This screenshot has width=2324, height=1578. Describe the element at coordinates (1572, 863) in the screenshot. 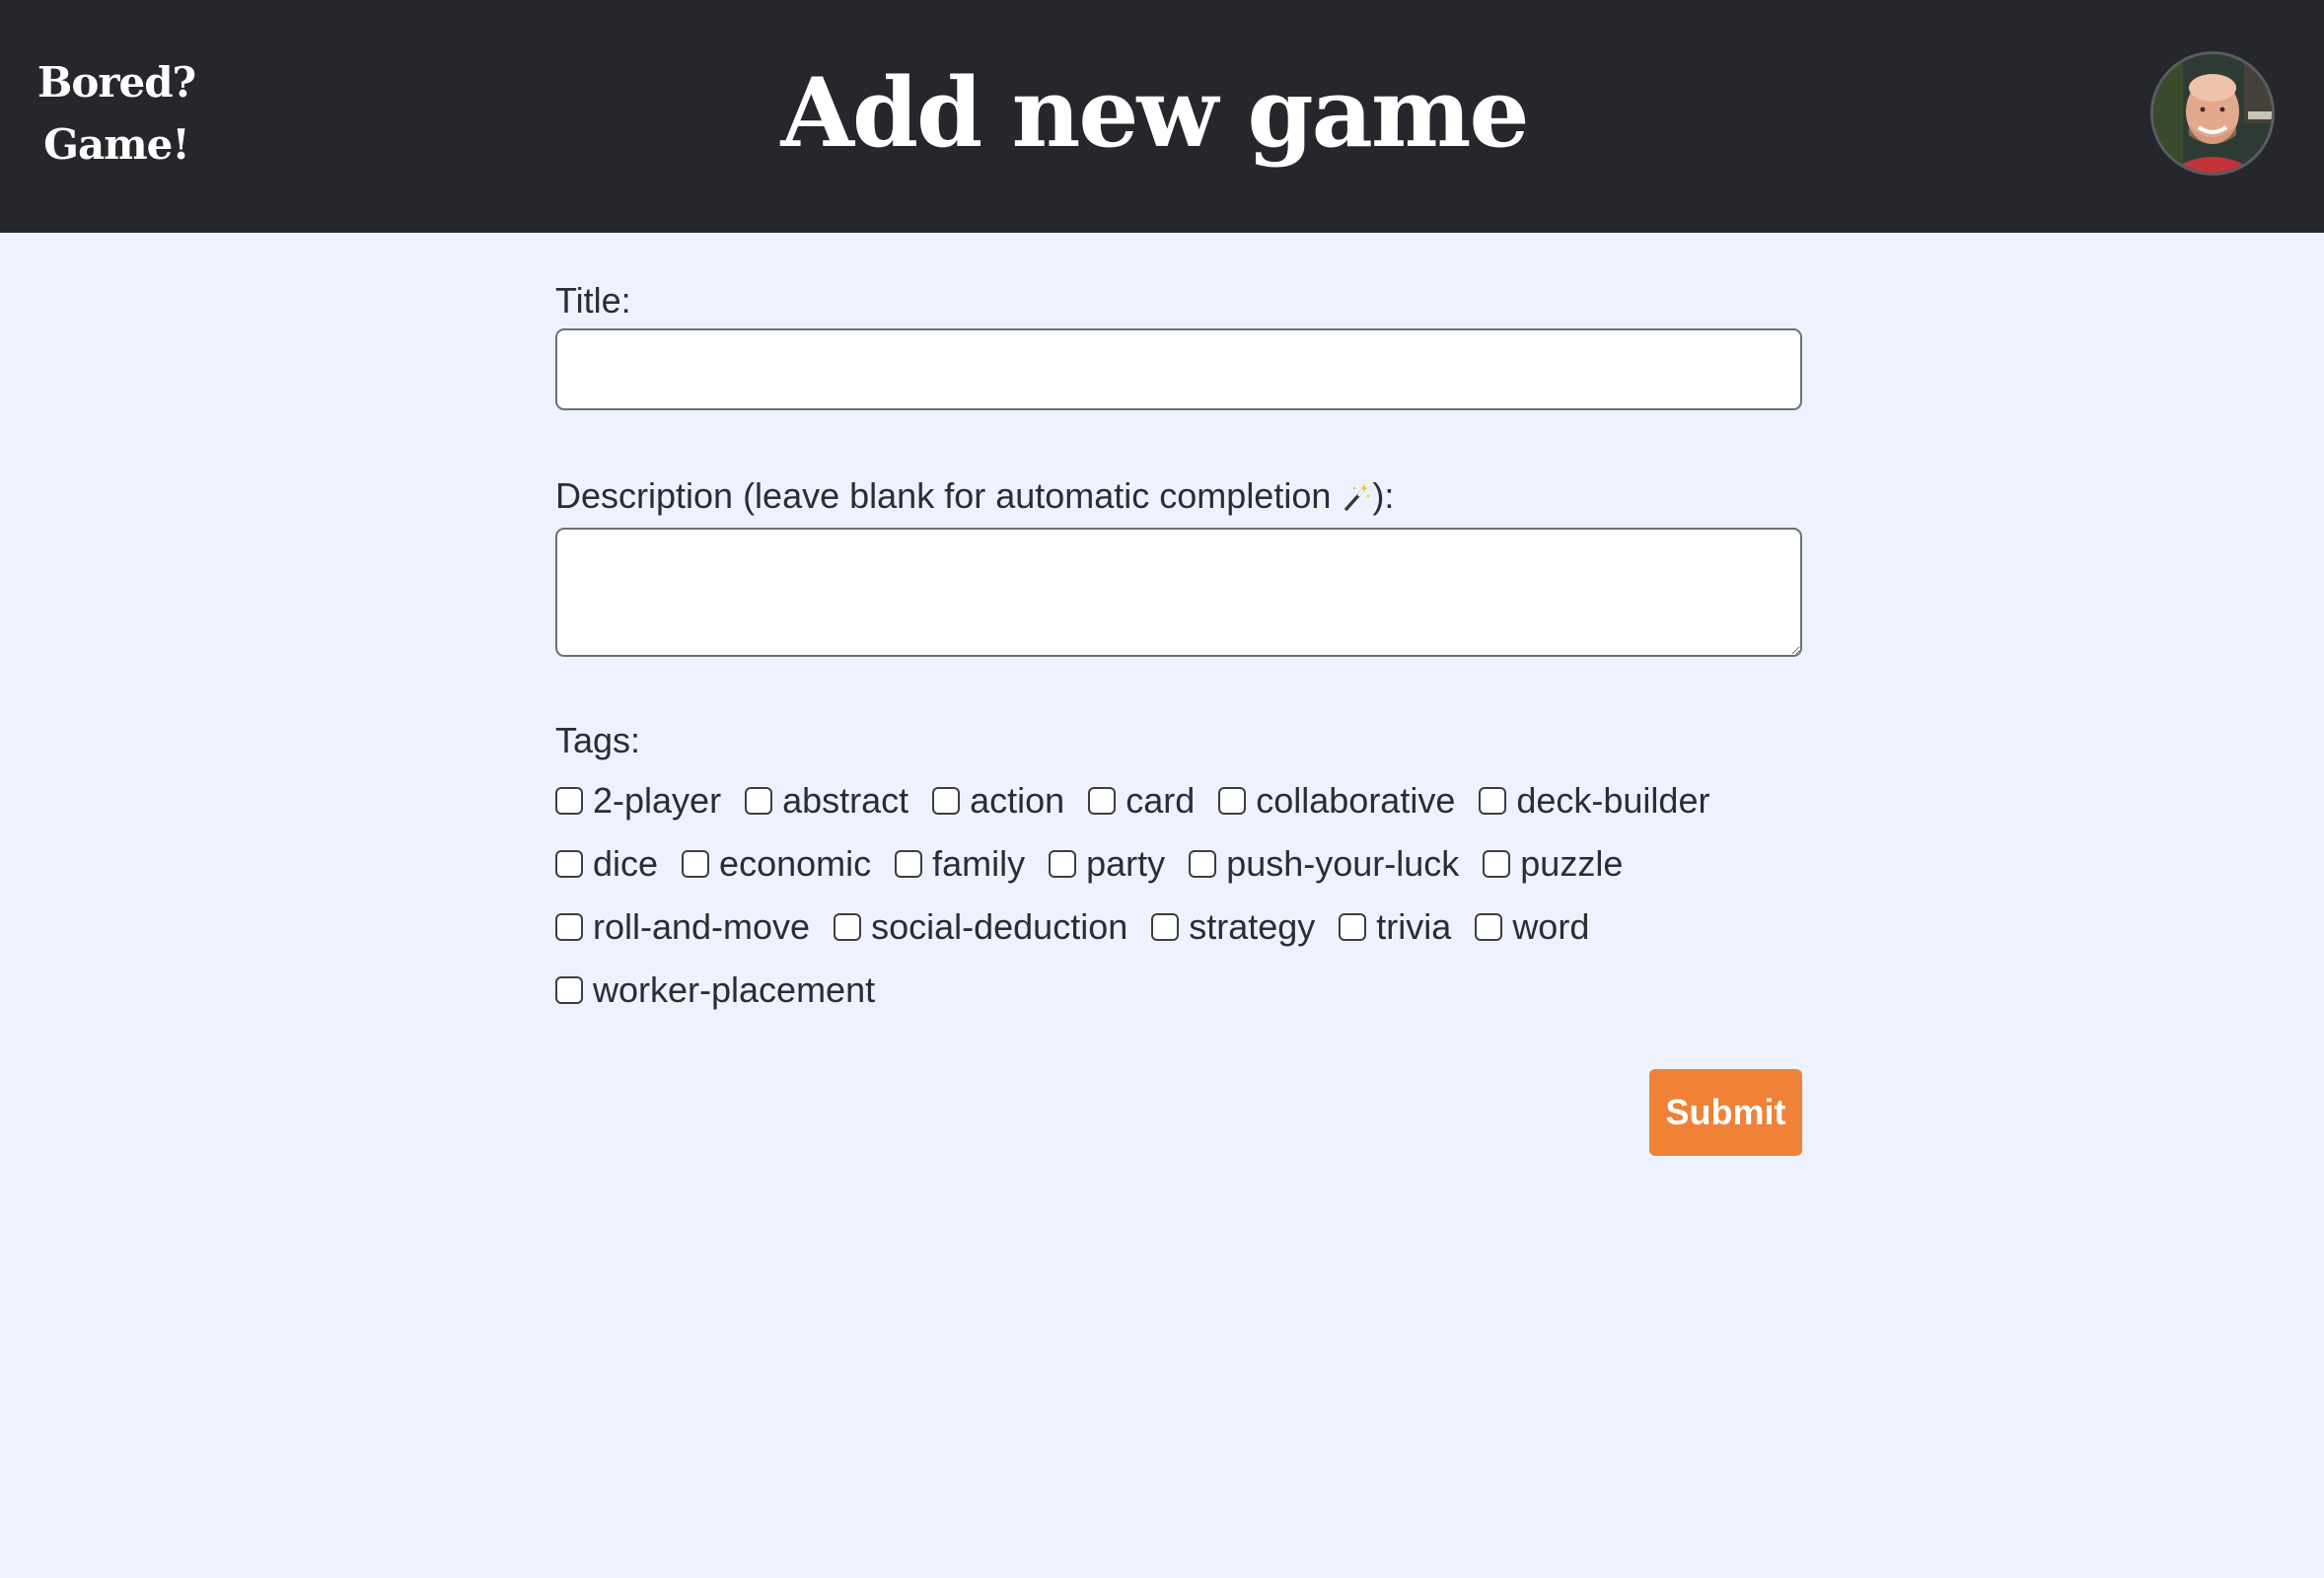

I see `tag-label: puzzle` at that location.